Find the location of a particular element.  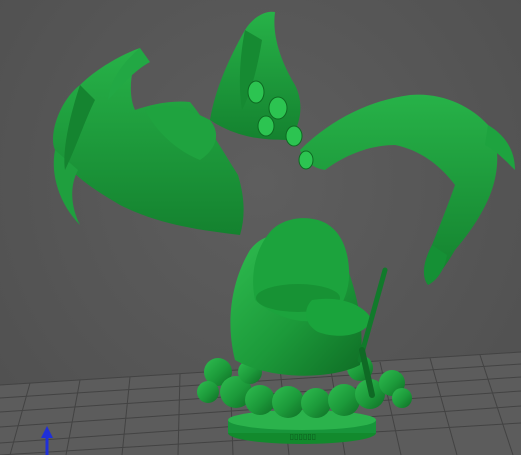

base-engraving: ▯▯▯▯▯▯ is located at coordinates (303, 436).